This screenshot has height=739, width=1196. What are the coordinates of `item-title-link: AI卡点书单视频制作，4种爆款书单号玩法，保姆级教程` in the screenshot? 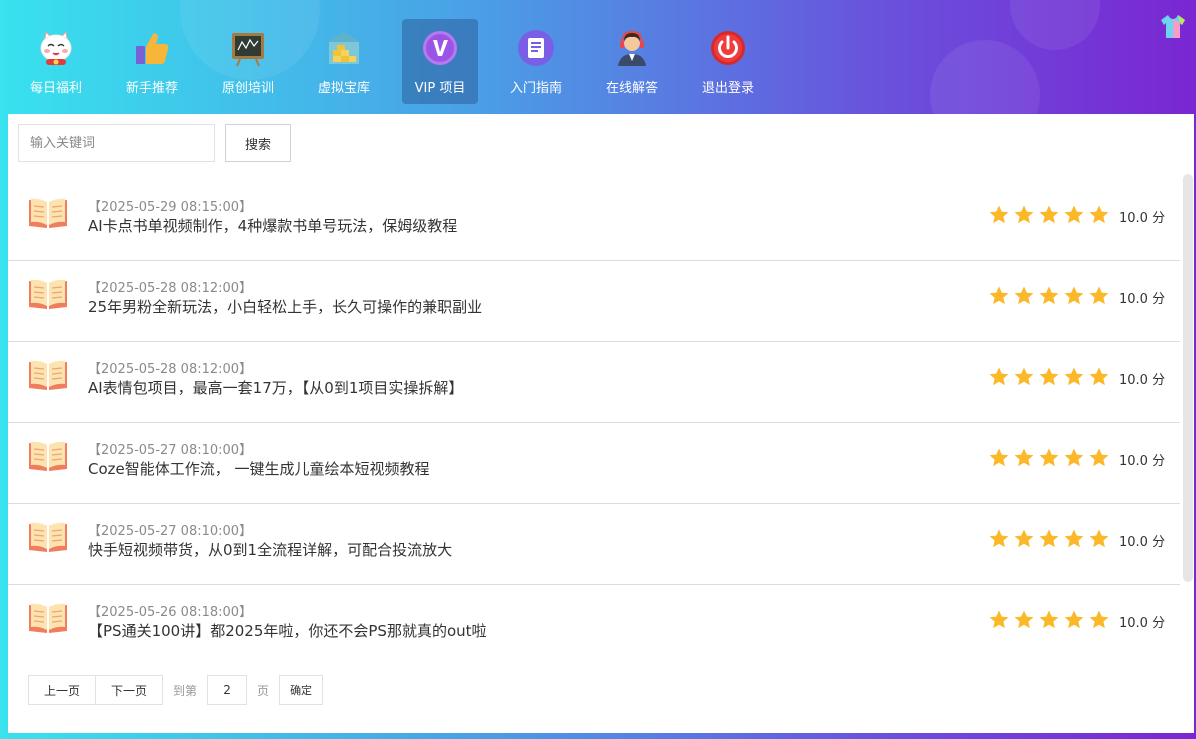 It's located at (272, 225).